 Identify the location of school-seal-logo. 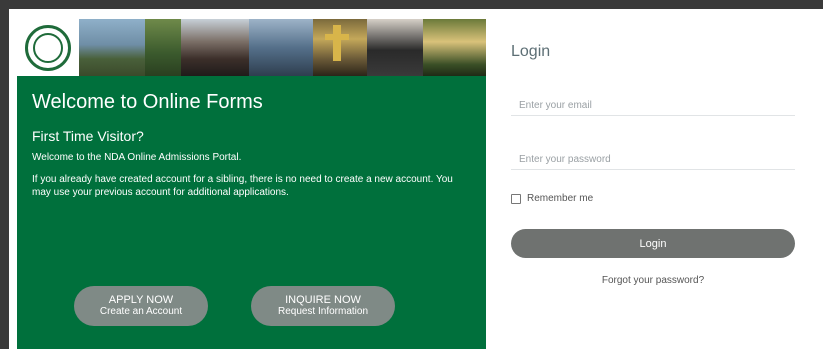
(48, 47).